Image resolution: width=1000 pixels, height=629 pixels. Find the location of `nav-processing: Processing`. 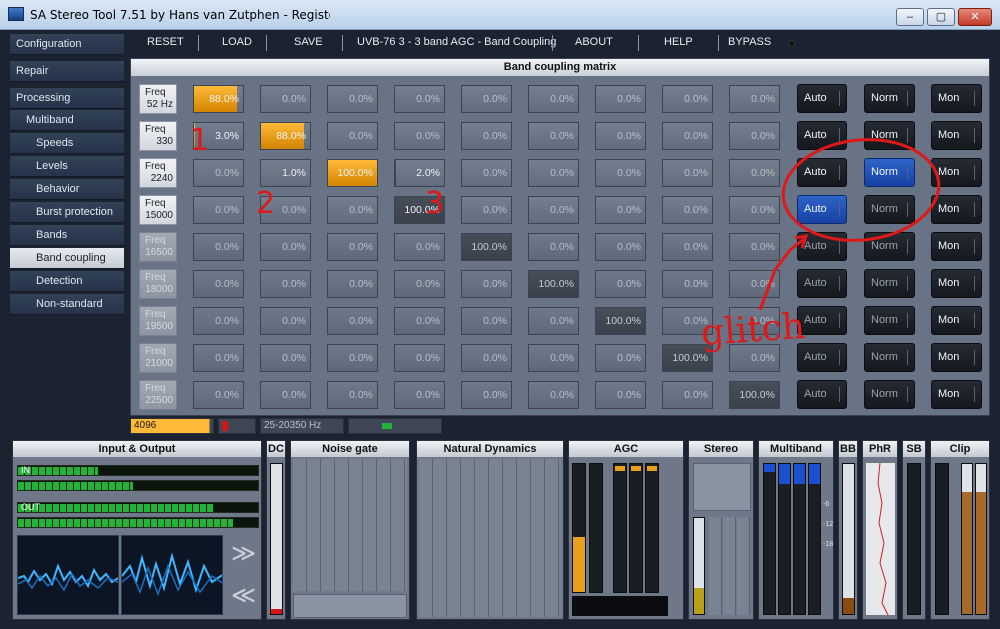

nav-processing: Processing is located at coordinates (67, 98).